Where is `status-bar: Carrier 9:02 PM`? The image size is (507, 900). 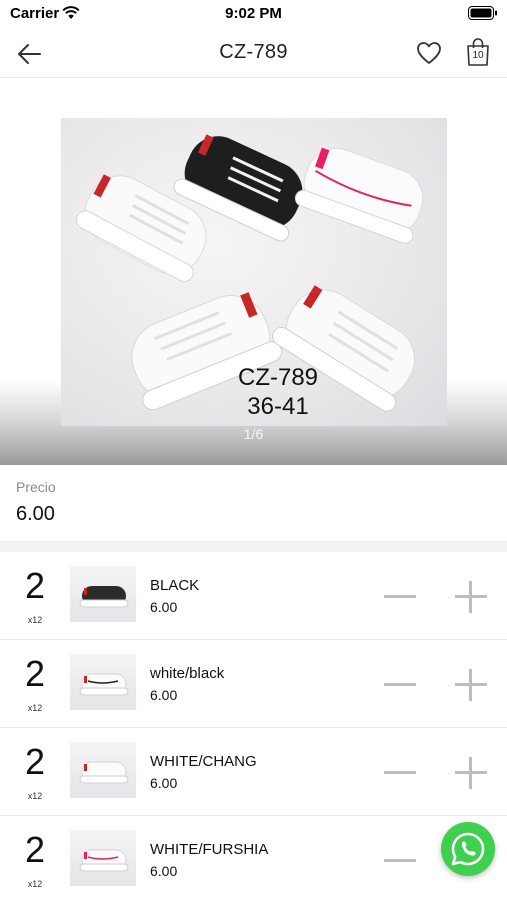 status-bar: Carrier 9:02 PM is located at coordinates (253, 15).